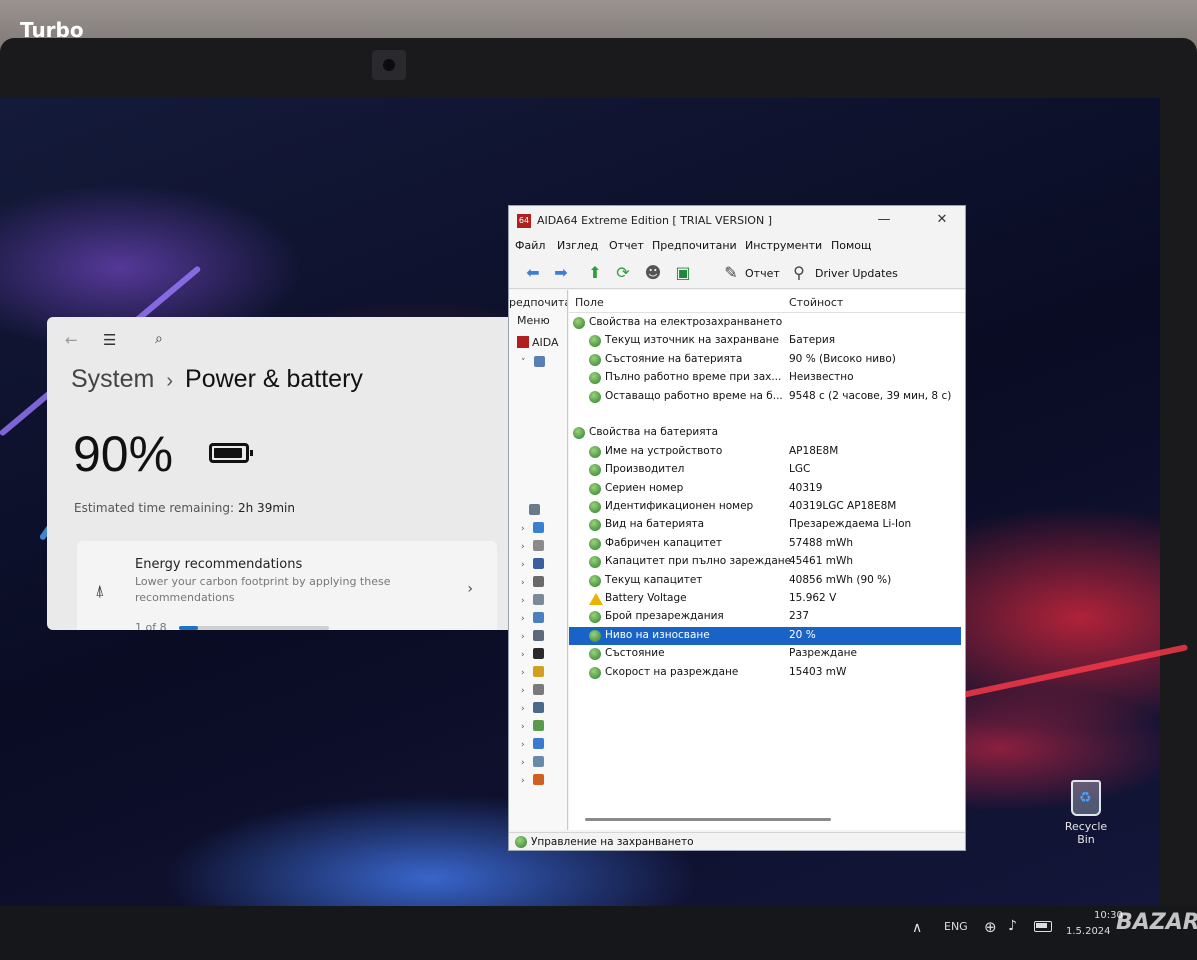  What do you see at coordinates (538, 511) in the screenshot?
I see `tree-node` at bounding box center [538, 511].